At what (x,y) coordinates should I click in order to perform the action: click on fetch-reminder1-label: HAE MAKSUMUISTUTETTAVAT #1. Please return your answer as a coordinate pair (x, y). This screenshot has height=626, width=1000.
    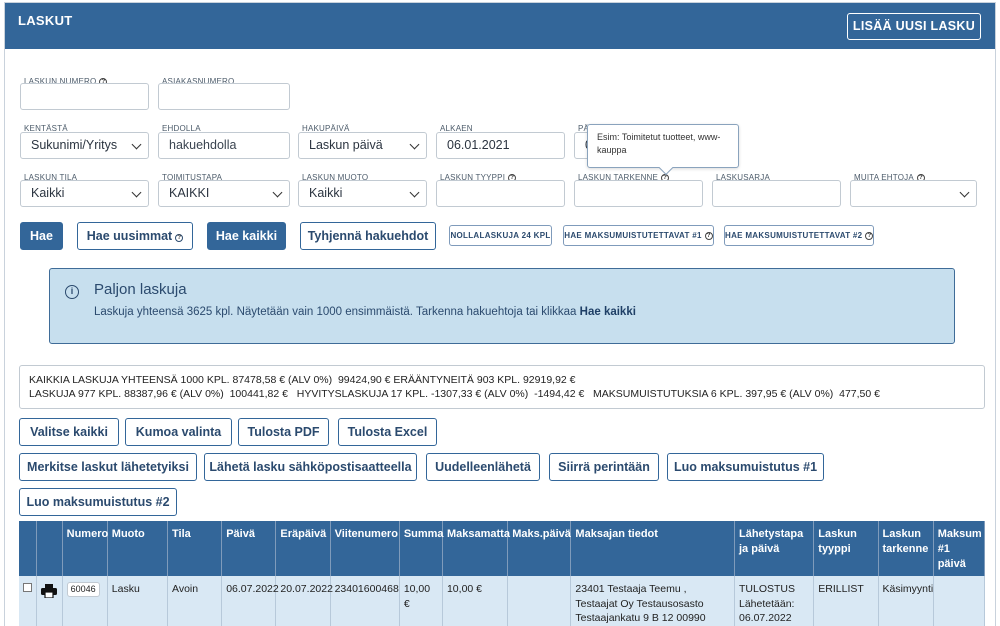
    Looking at the image, I should click on (633, 235).